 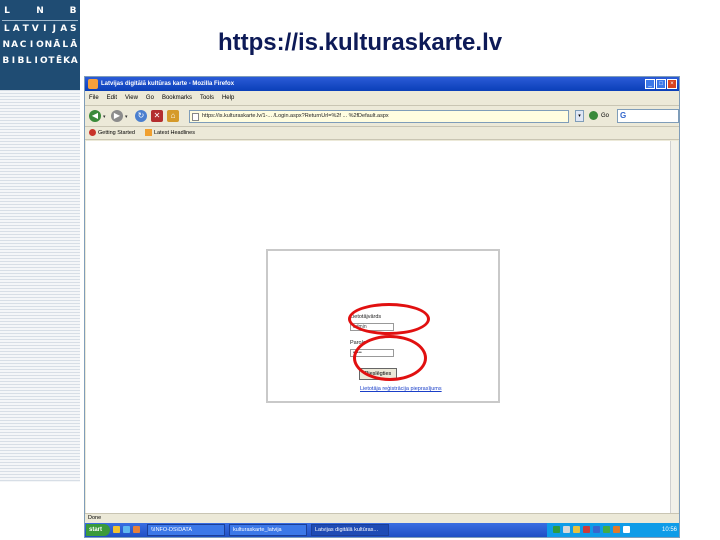 I want to click on address-dropdown-icon: ▾, so click(x=579, y=116).